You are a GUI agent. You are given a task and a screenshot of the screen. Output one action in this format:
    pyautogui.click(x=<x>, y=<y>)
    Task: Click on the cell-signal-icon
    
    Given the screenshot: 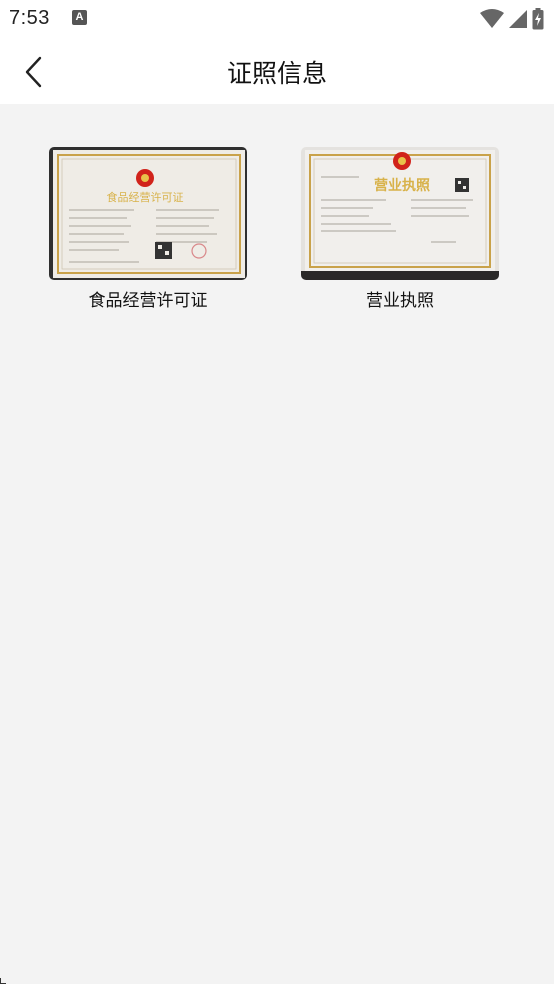 What is the action you would take?
    pyautogui.click(x=518, y=19)
    